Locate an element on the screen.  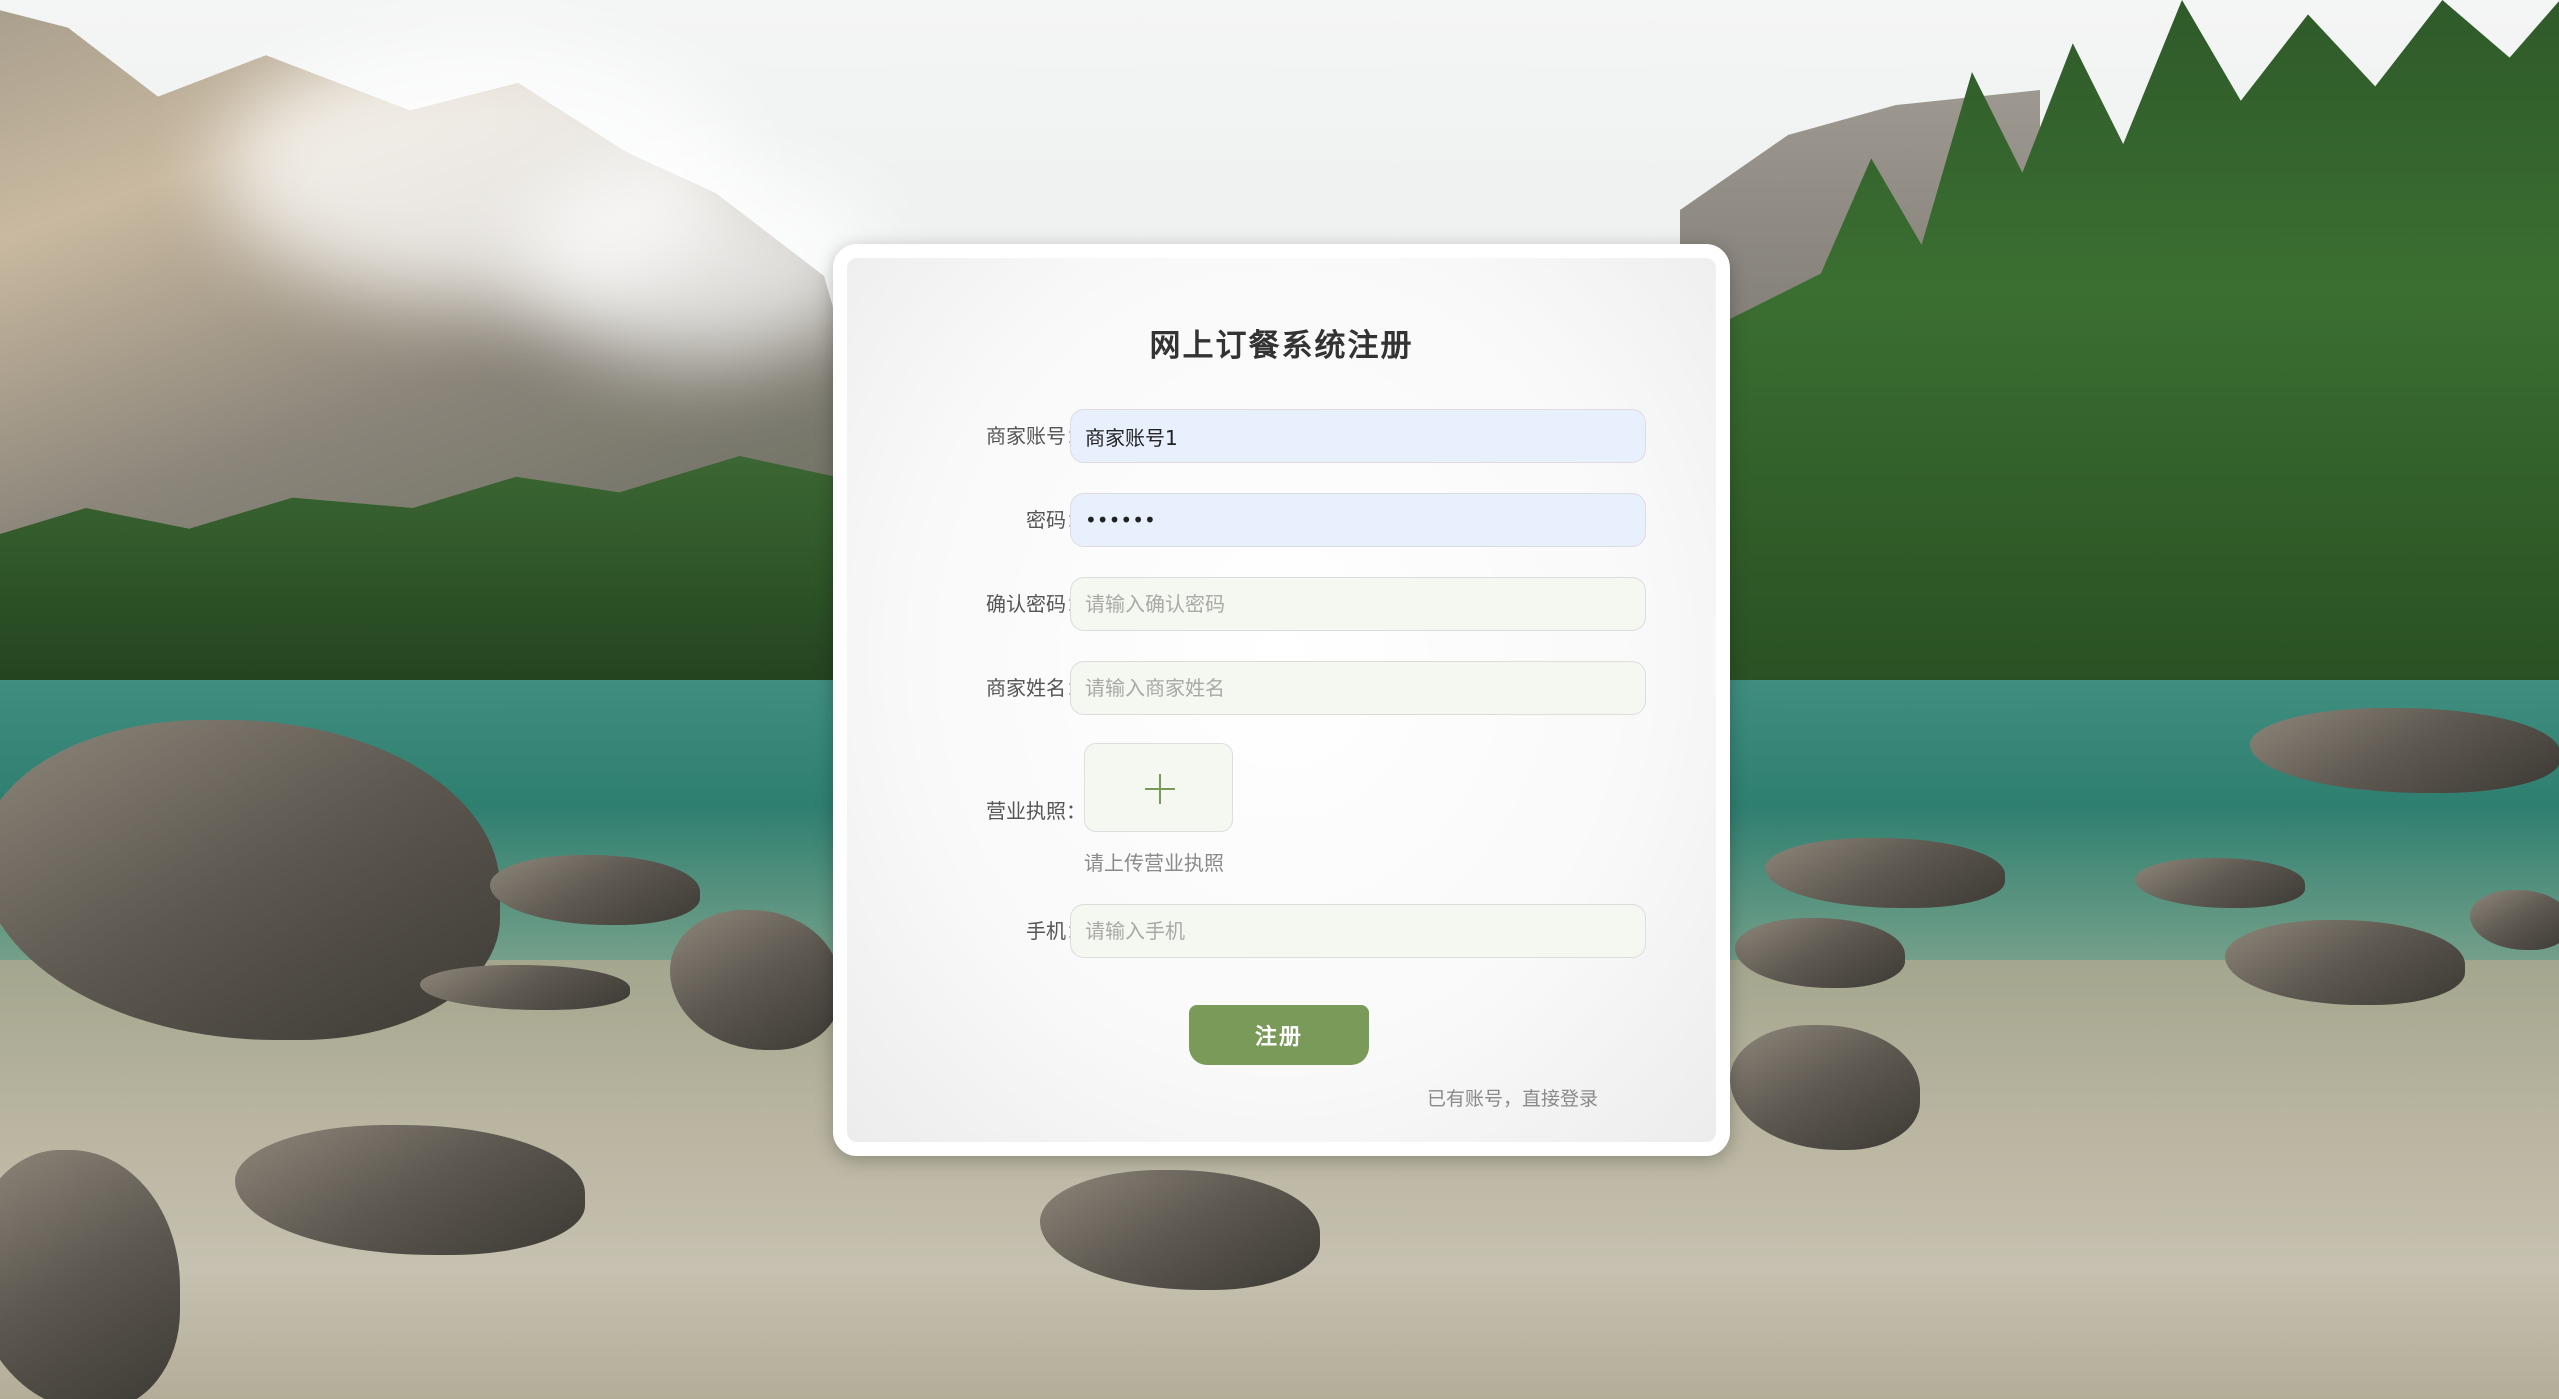
plus-icon is located at coordinates (1160, 789).